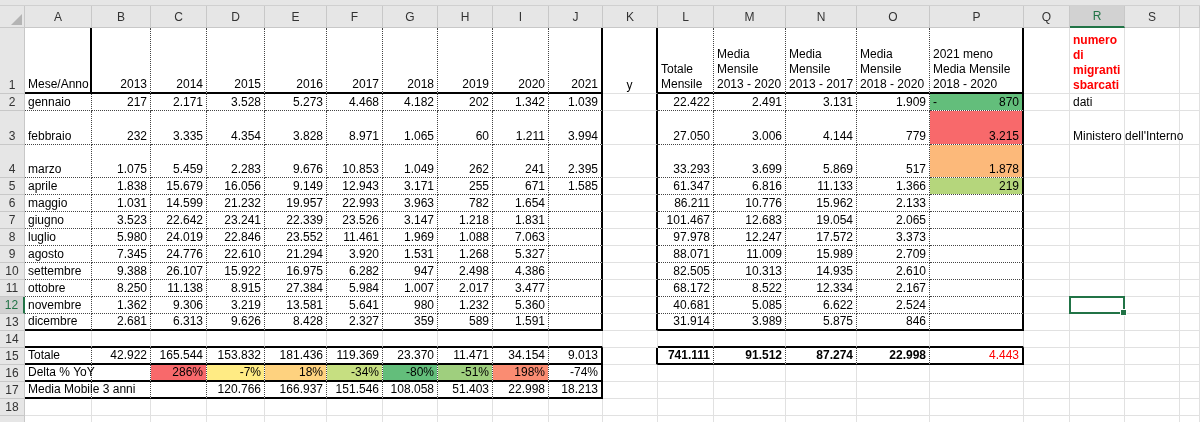 The width and height of the screenshot is (1200, 422). I want to click on table-cell: -74%, so click(584, 372).